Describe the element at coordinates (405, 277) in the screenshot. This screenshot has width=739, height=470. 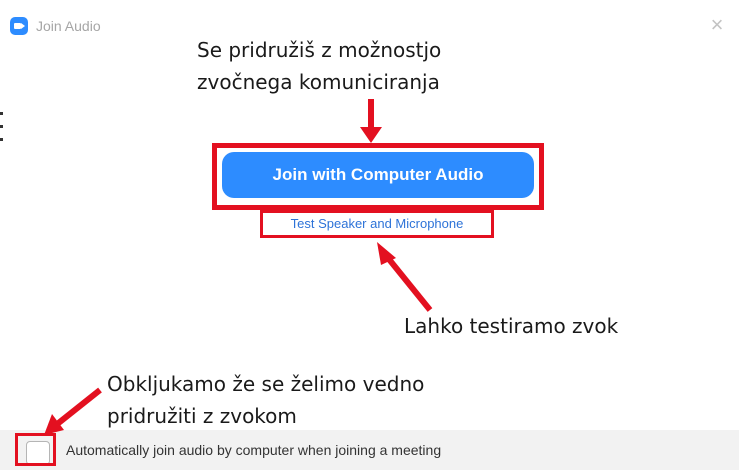
I see `arrow-to-test-link-icon` at that location.